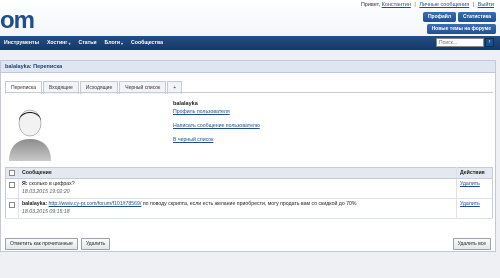  What do you see at coordinates (35, 204) in the screenshot?
I see `message-author: balalayka:` at bounding box center [35, 204].